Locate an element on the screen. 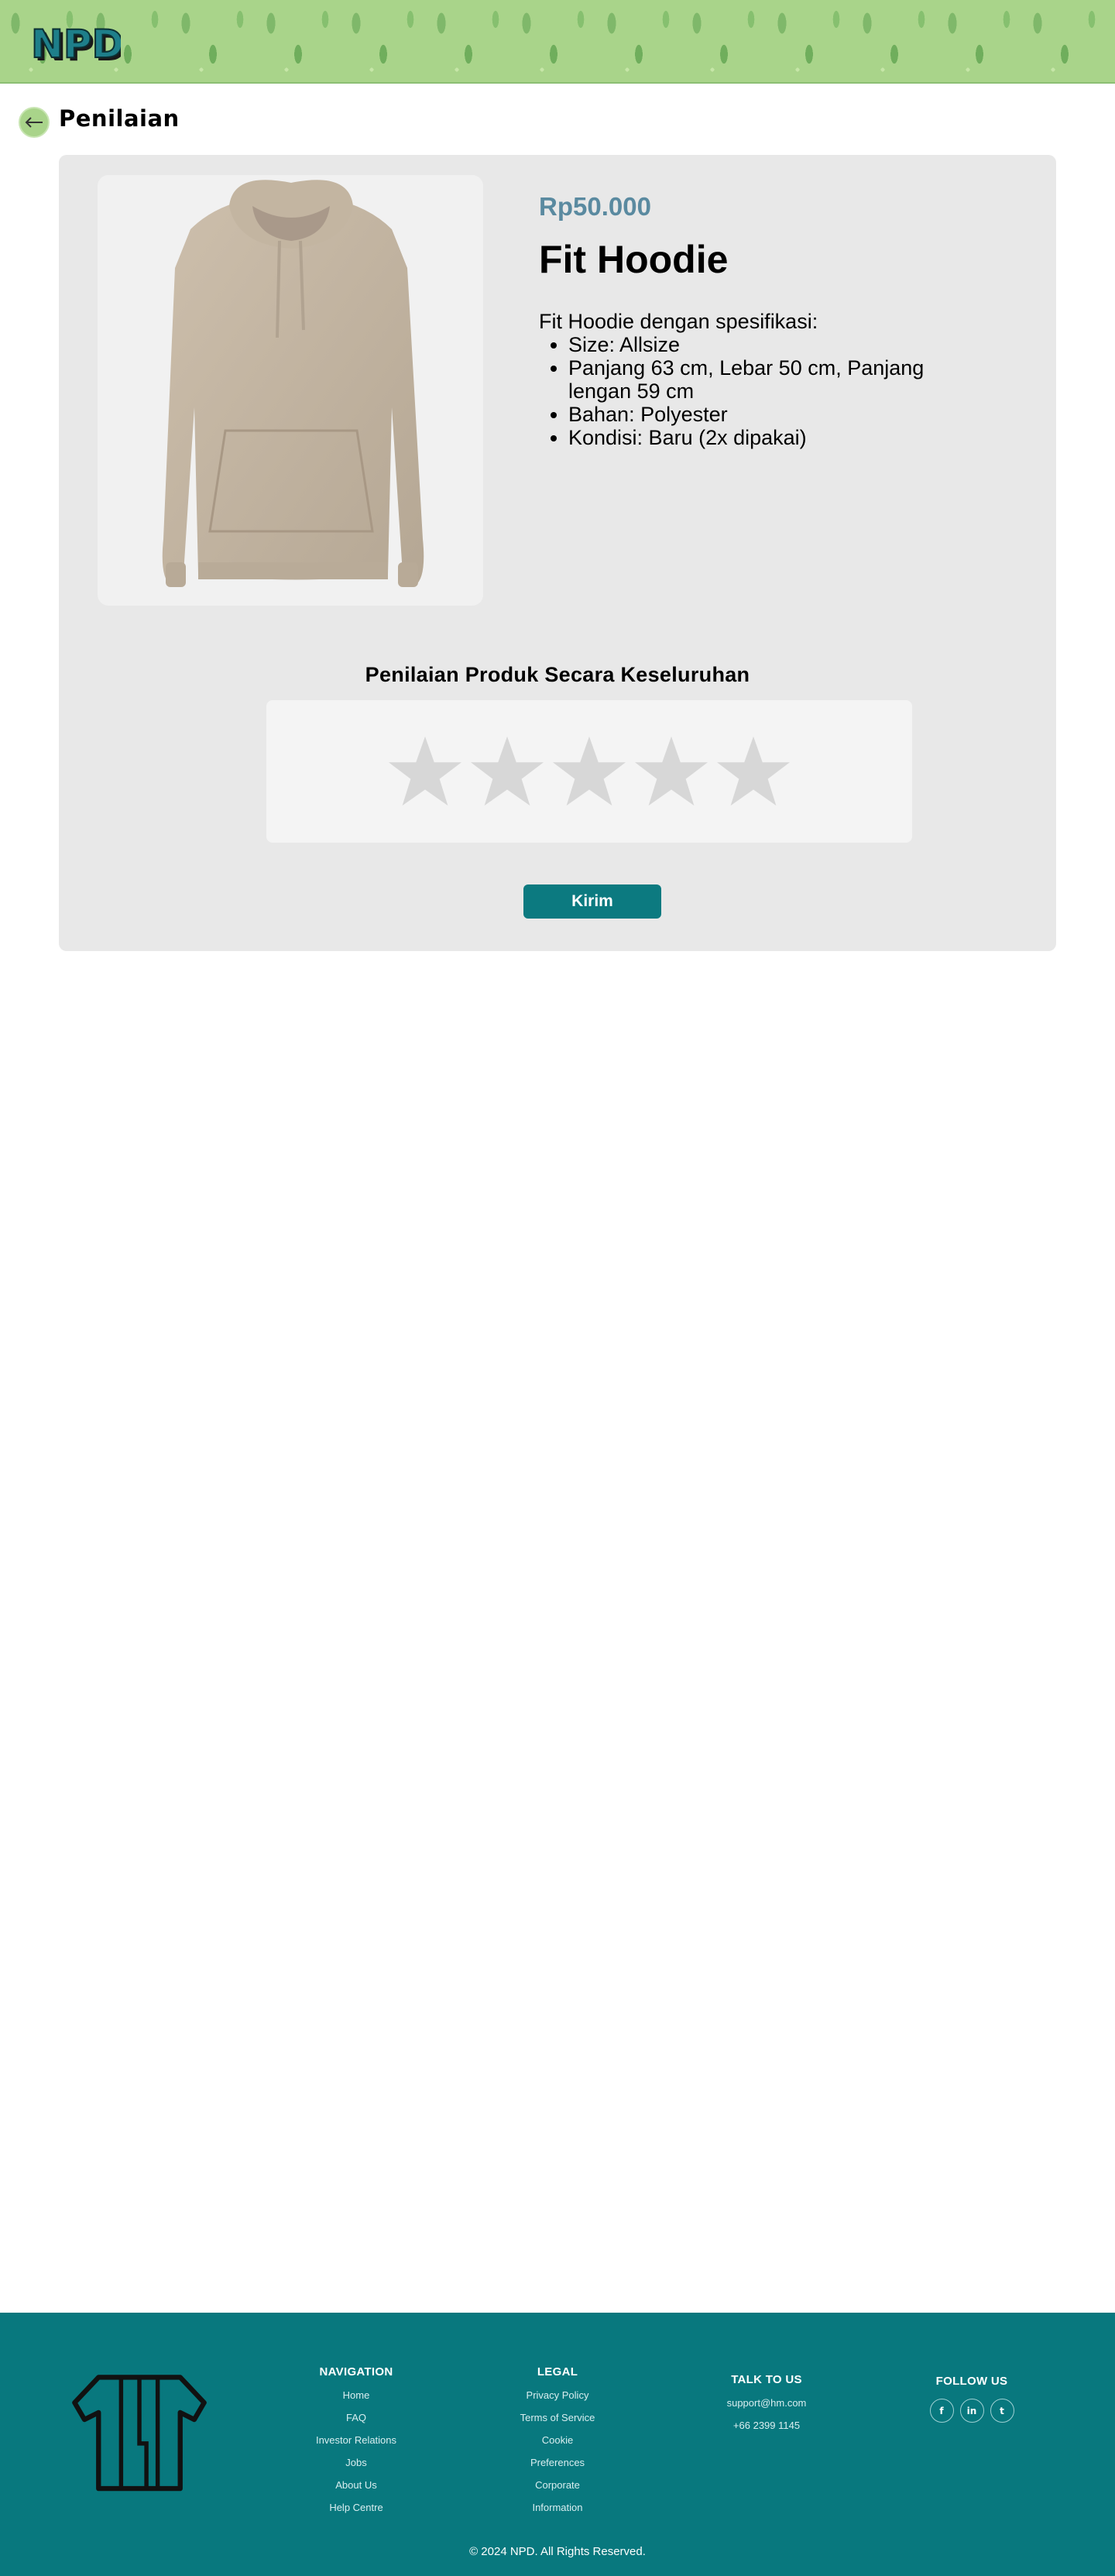  linkedin-icon: in is located at coordinates (971, 2411).